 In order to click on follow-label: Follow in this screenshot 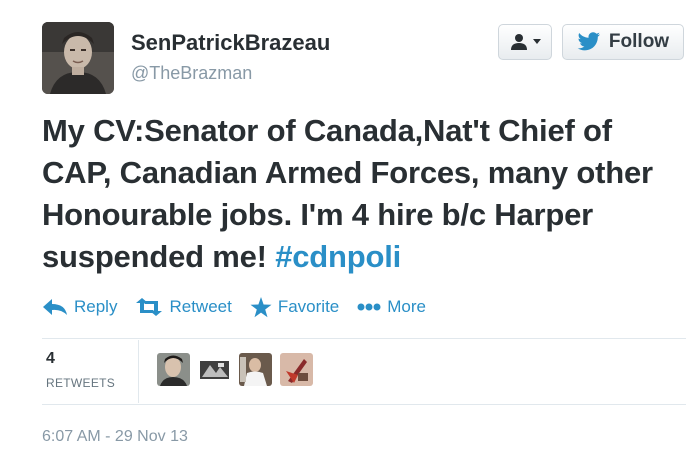, I will do `click(639, 41)`.